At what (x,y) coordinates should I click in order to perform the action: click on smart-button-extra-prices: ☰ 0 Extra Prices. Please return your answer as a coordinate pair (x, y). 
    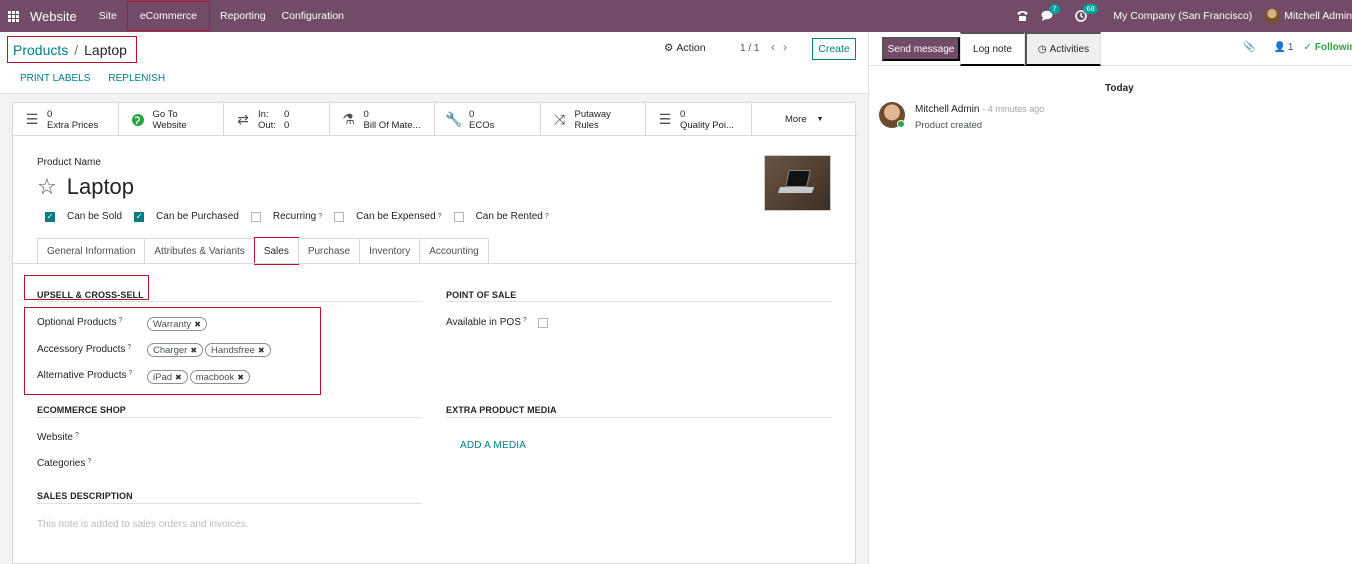
    Looking at the image, I should click on (66, 119).